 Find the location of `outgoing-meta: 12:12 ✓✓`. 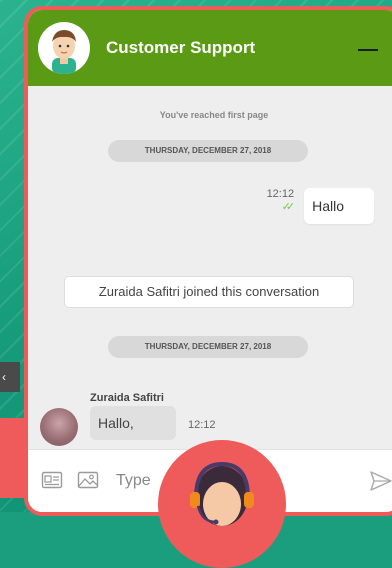

outgoing-meta: 12:12 ✓✓ is located at coordinates (281, 200).